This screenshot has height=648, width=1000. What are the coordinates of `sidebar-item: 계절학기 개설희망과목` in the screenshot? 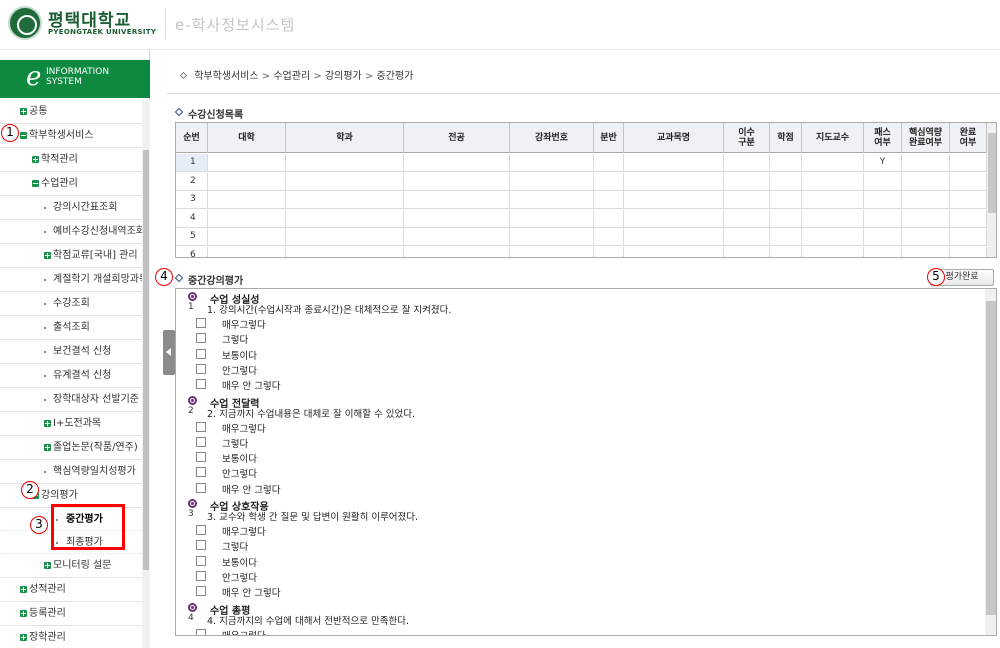 It's located at (71, 280).